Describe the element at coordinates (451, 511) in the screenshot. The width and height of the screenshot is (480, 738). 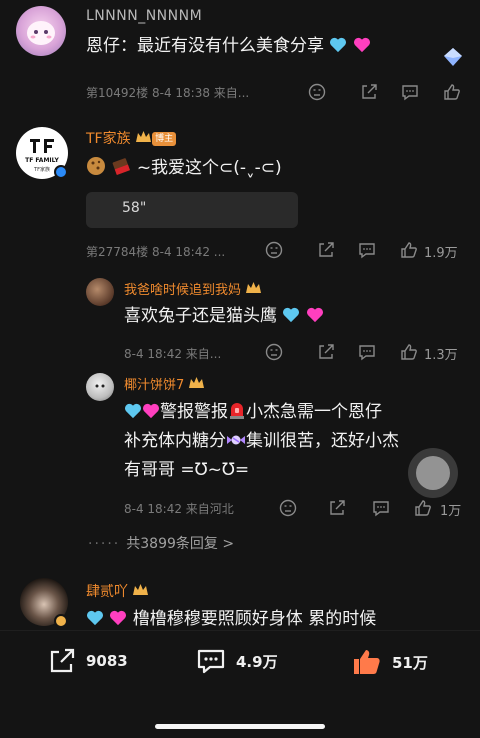
I see `like-count: 1万` at that location.